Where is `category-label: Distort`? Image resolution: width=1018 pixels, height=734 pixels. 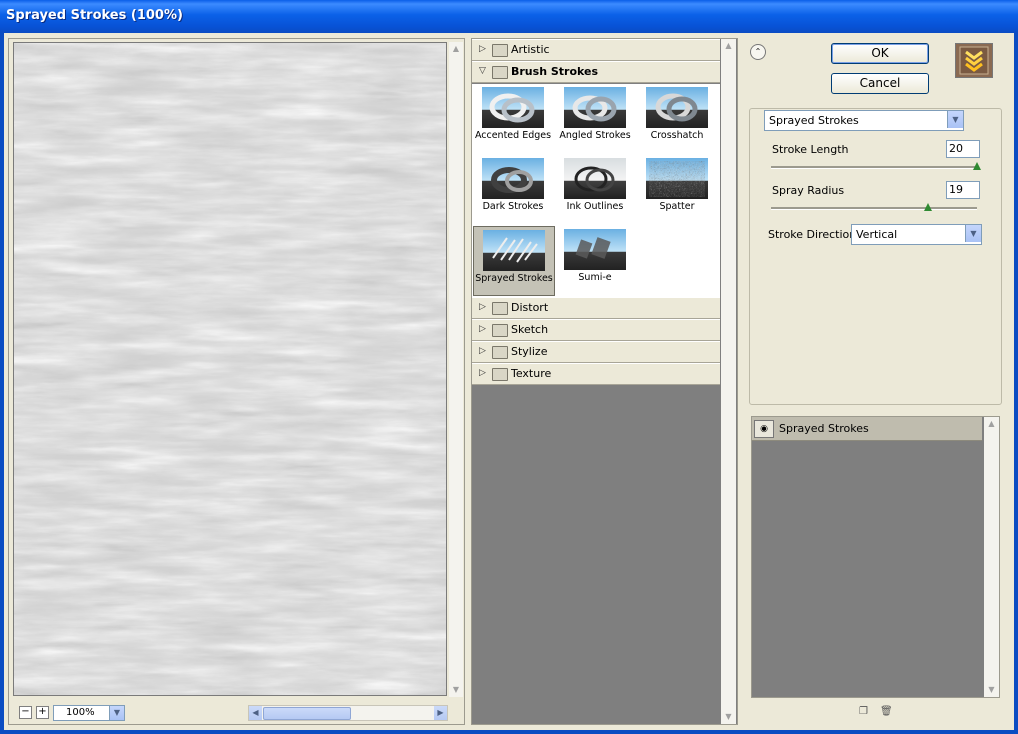
category-label: Distort is located at coordinates (530, 307).